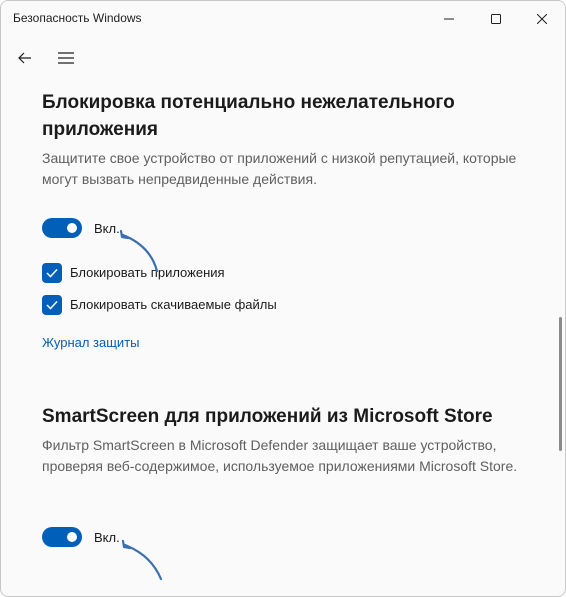 The height and width of the screenshot is (597, 566). I want to click on title-bar: Безопасность Windows, so click(283, 19).